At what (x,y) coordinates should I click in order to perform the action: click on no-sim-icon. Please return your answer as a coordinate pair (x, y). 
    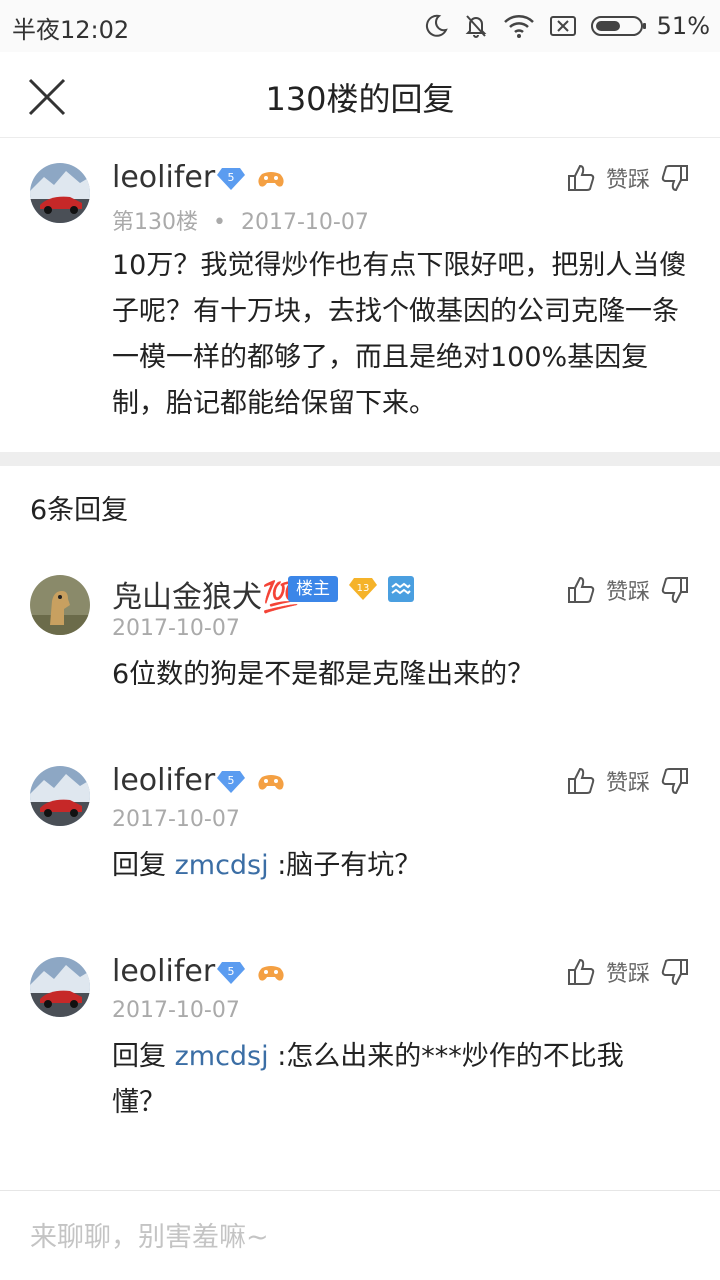
    Looking at the image, I should click on (562, 26).